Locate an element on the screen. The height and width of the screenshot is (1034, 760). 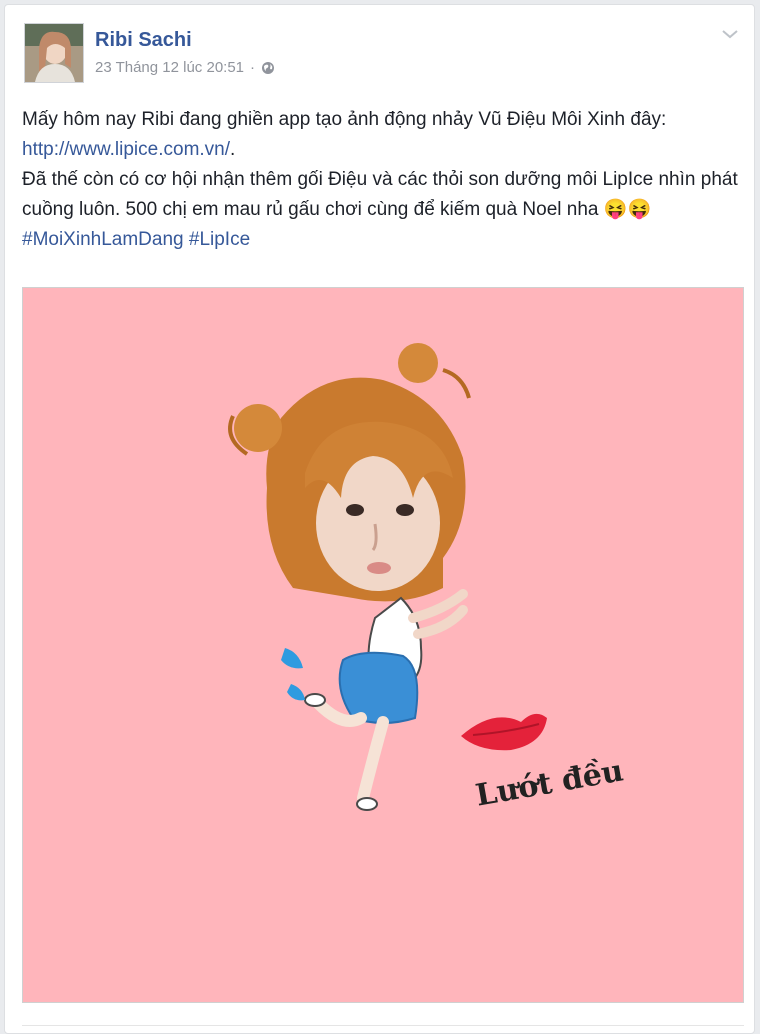
globe-icon is located at coordinates (268, 68).